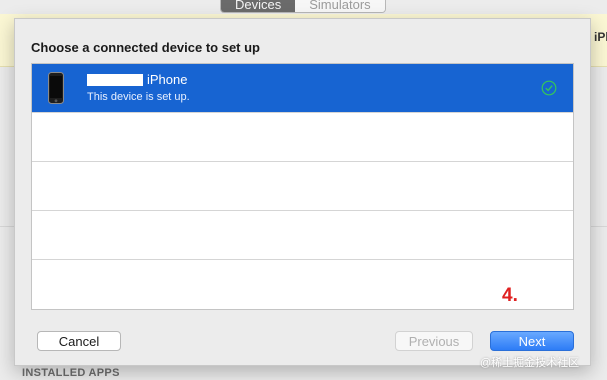  I want to click on tab-simulators: Simulators, so click(340, 6).